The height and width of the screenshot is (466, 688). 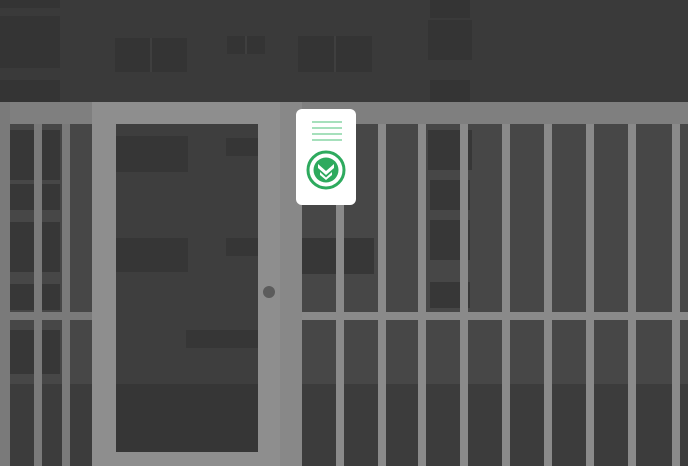 I want to click on shield-check-icon, so click(x=326, y=170).